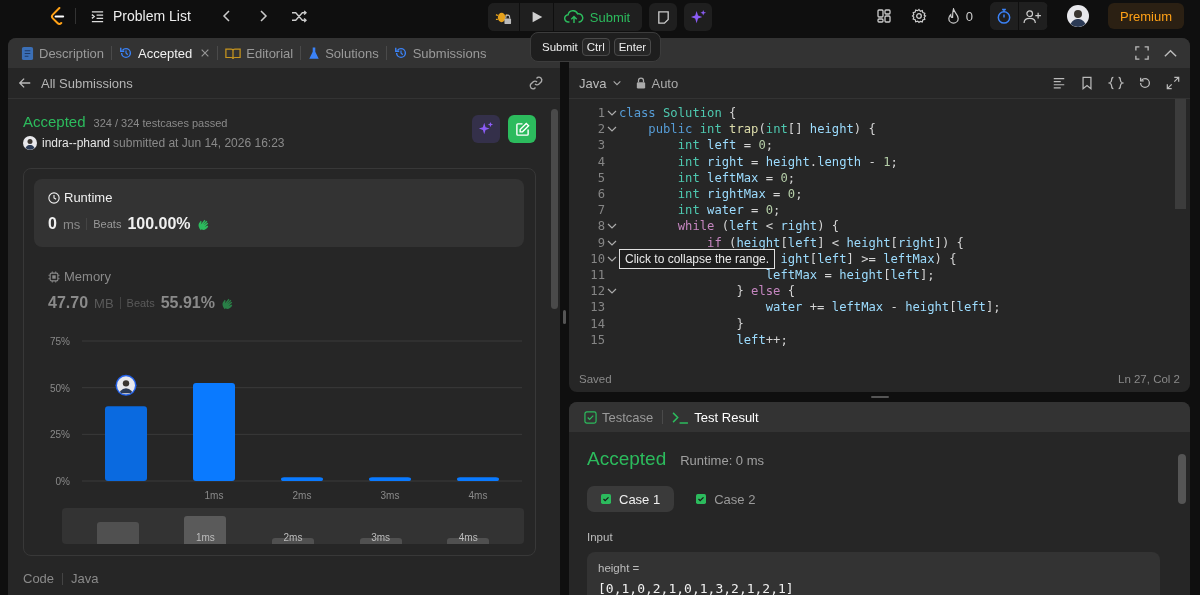  I want to click on sparkle-button, so click(698, 17).